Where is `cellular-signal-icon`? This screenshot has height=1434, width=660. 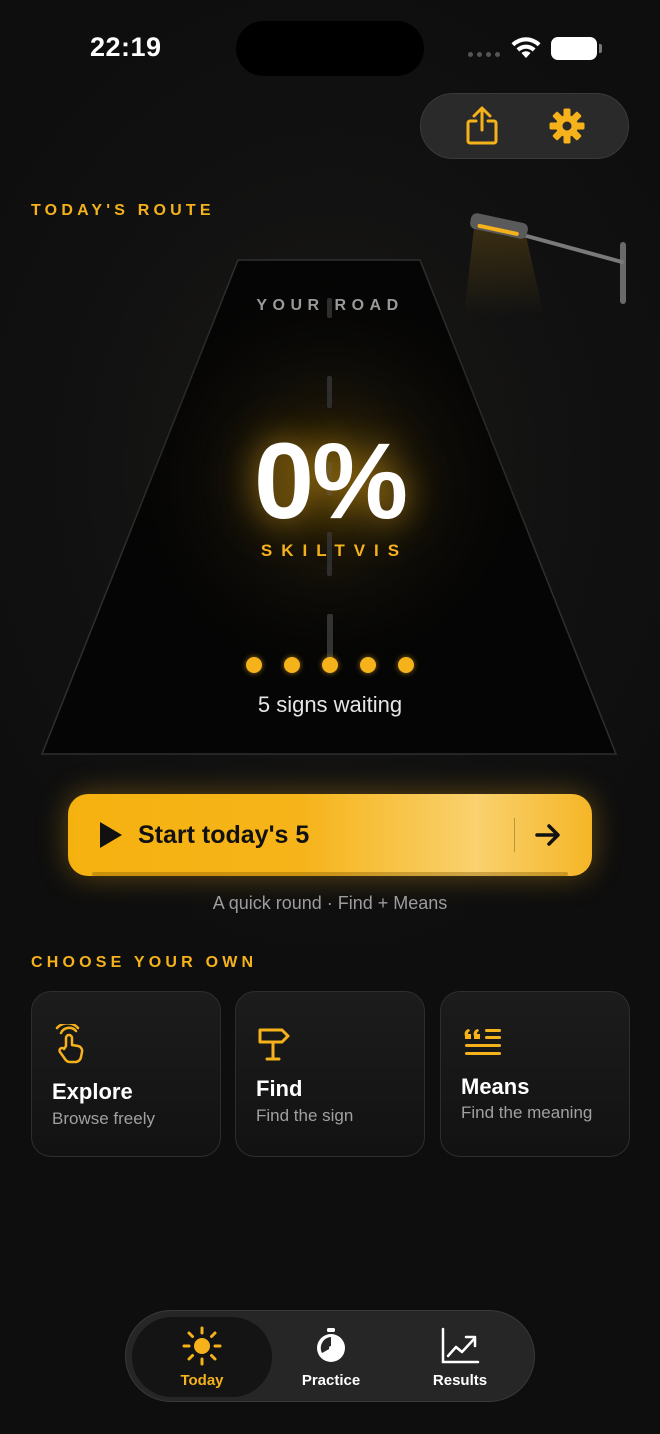 cellular-signal-icon is located at coordinates (484, 54).